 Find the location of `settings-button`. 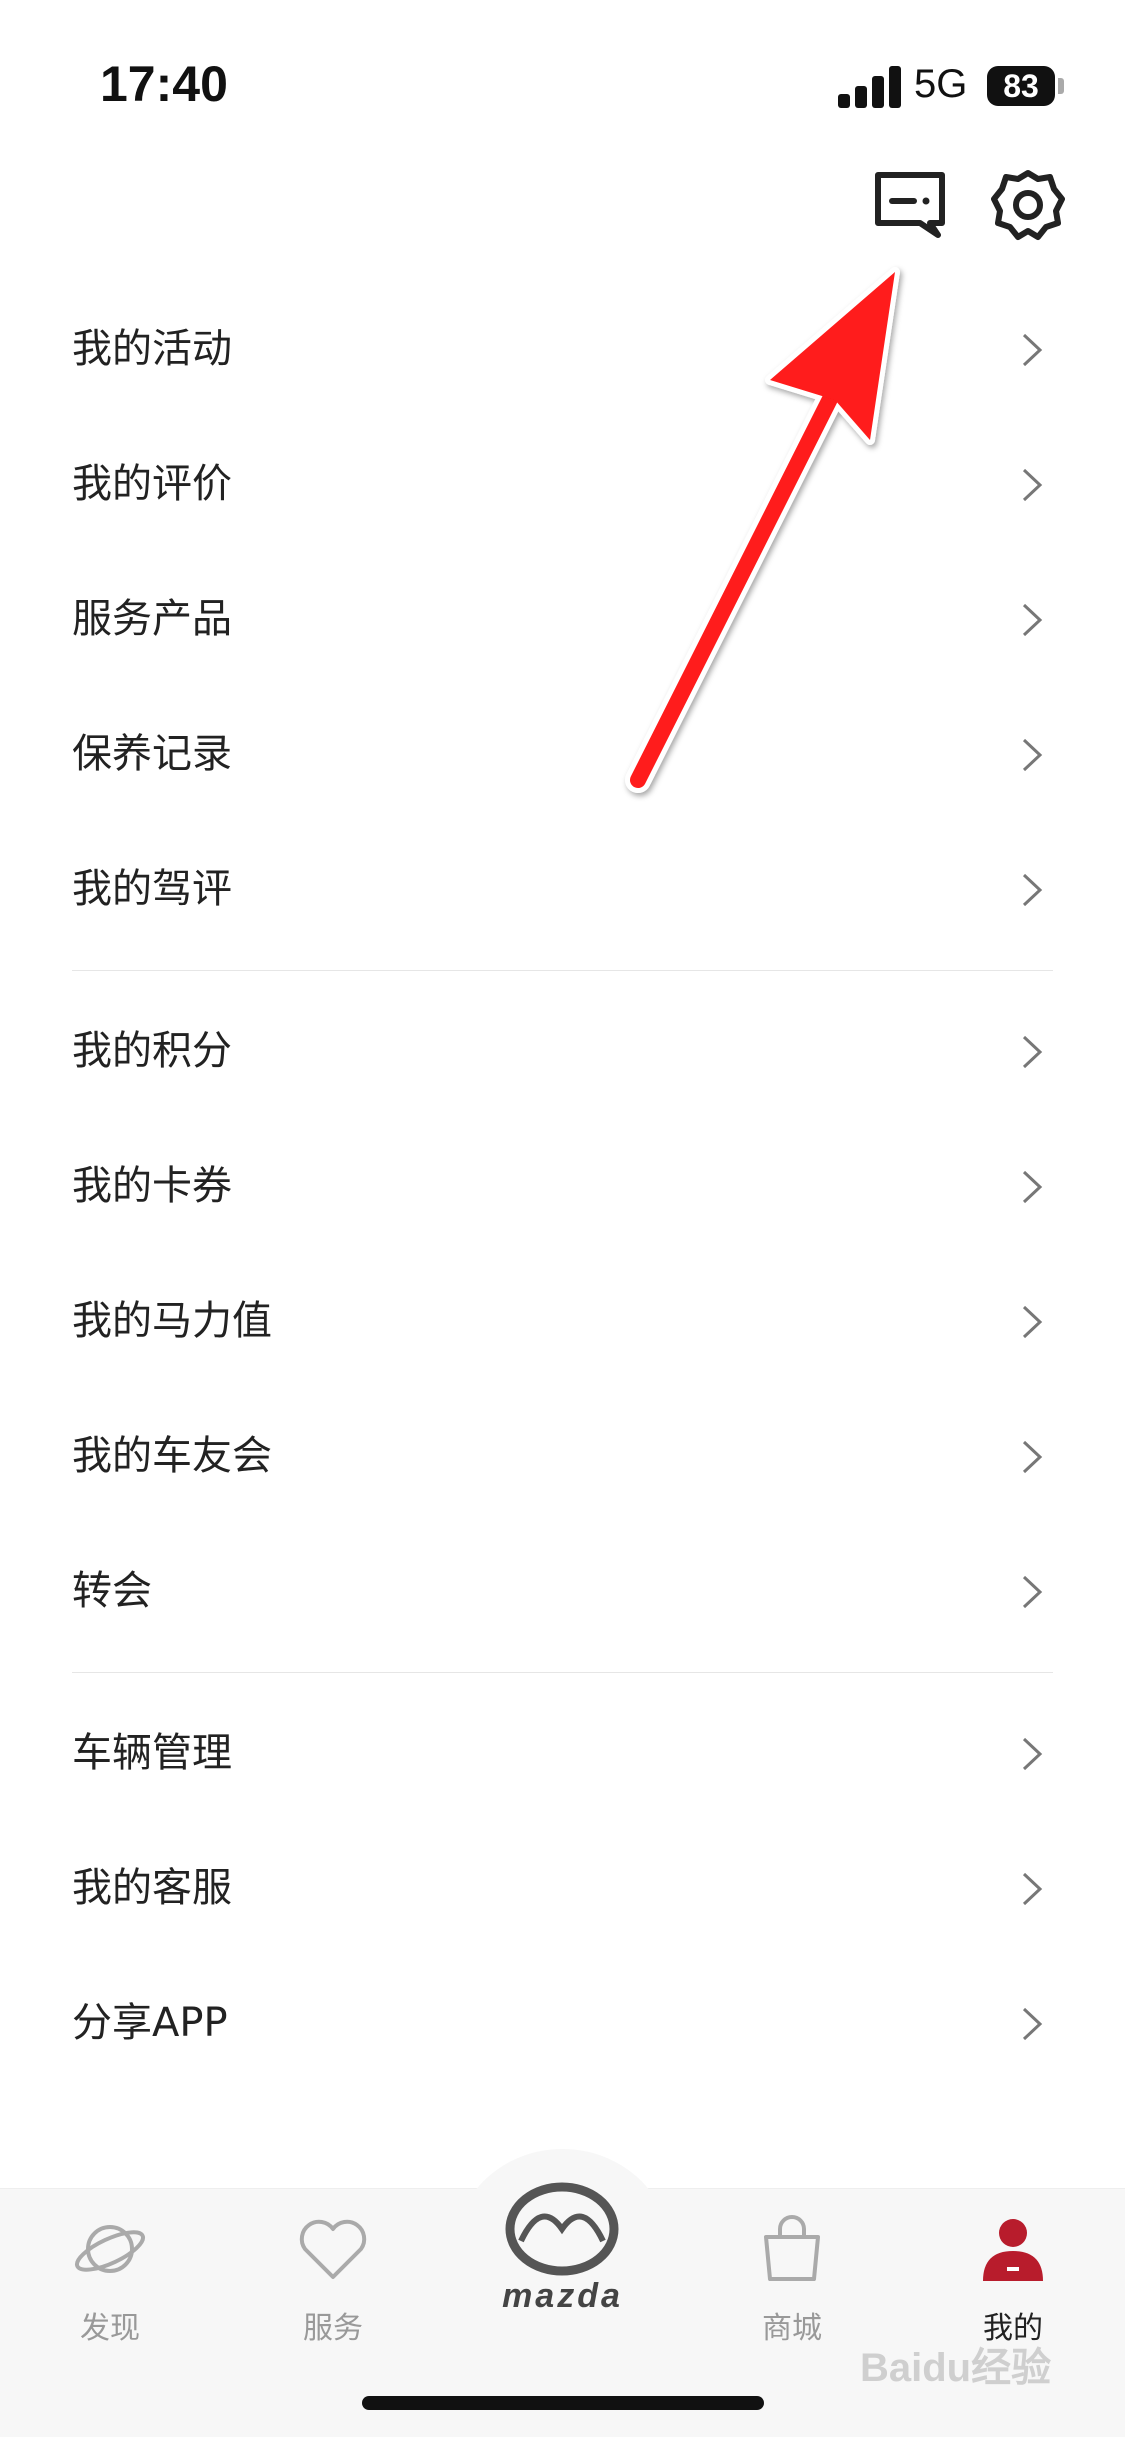

settings-button is located at coordinates (1028, 205).